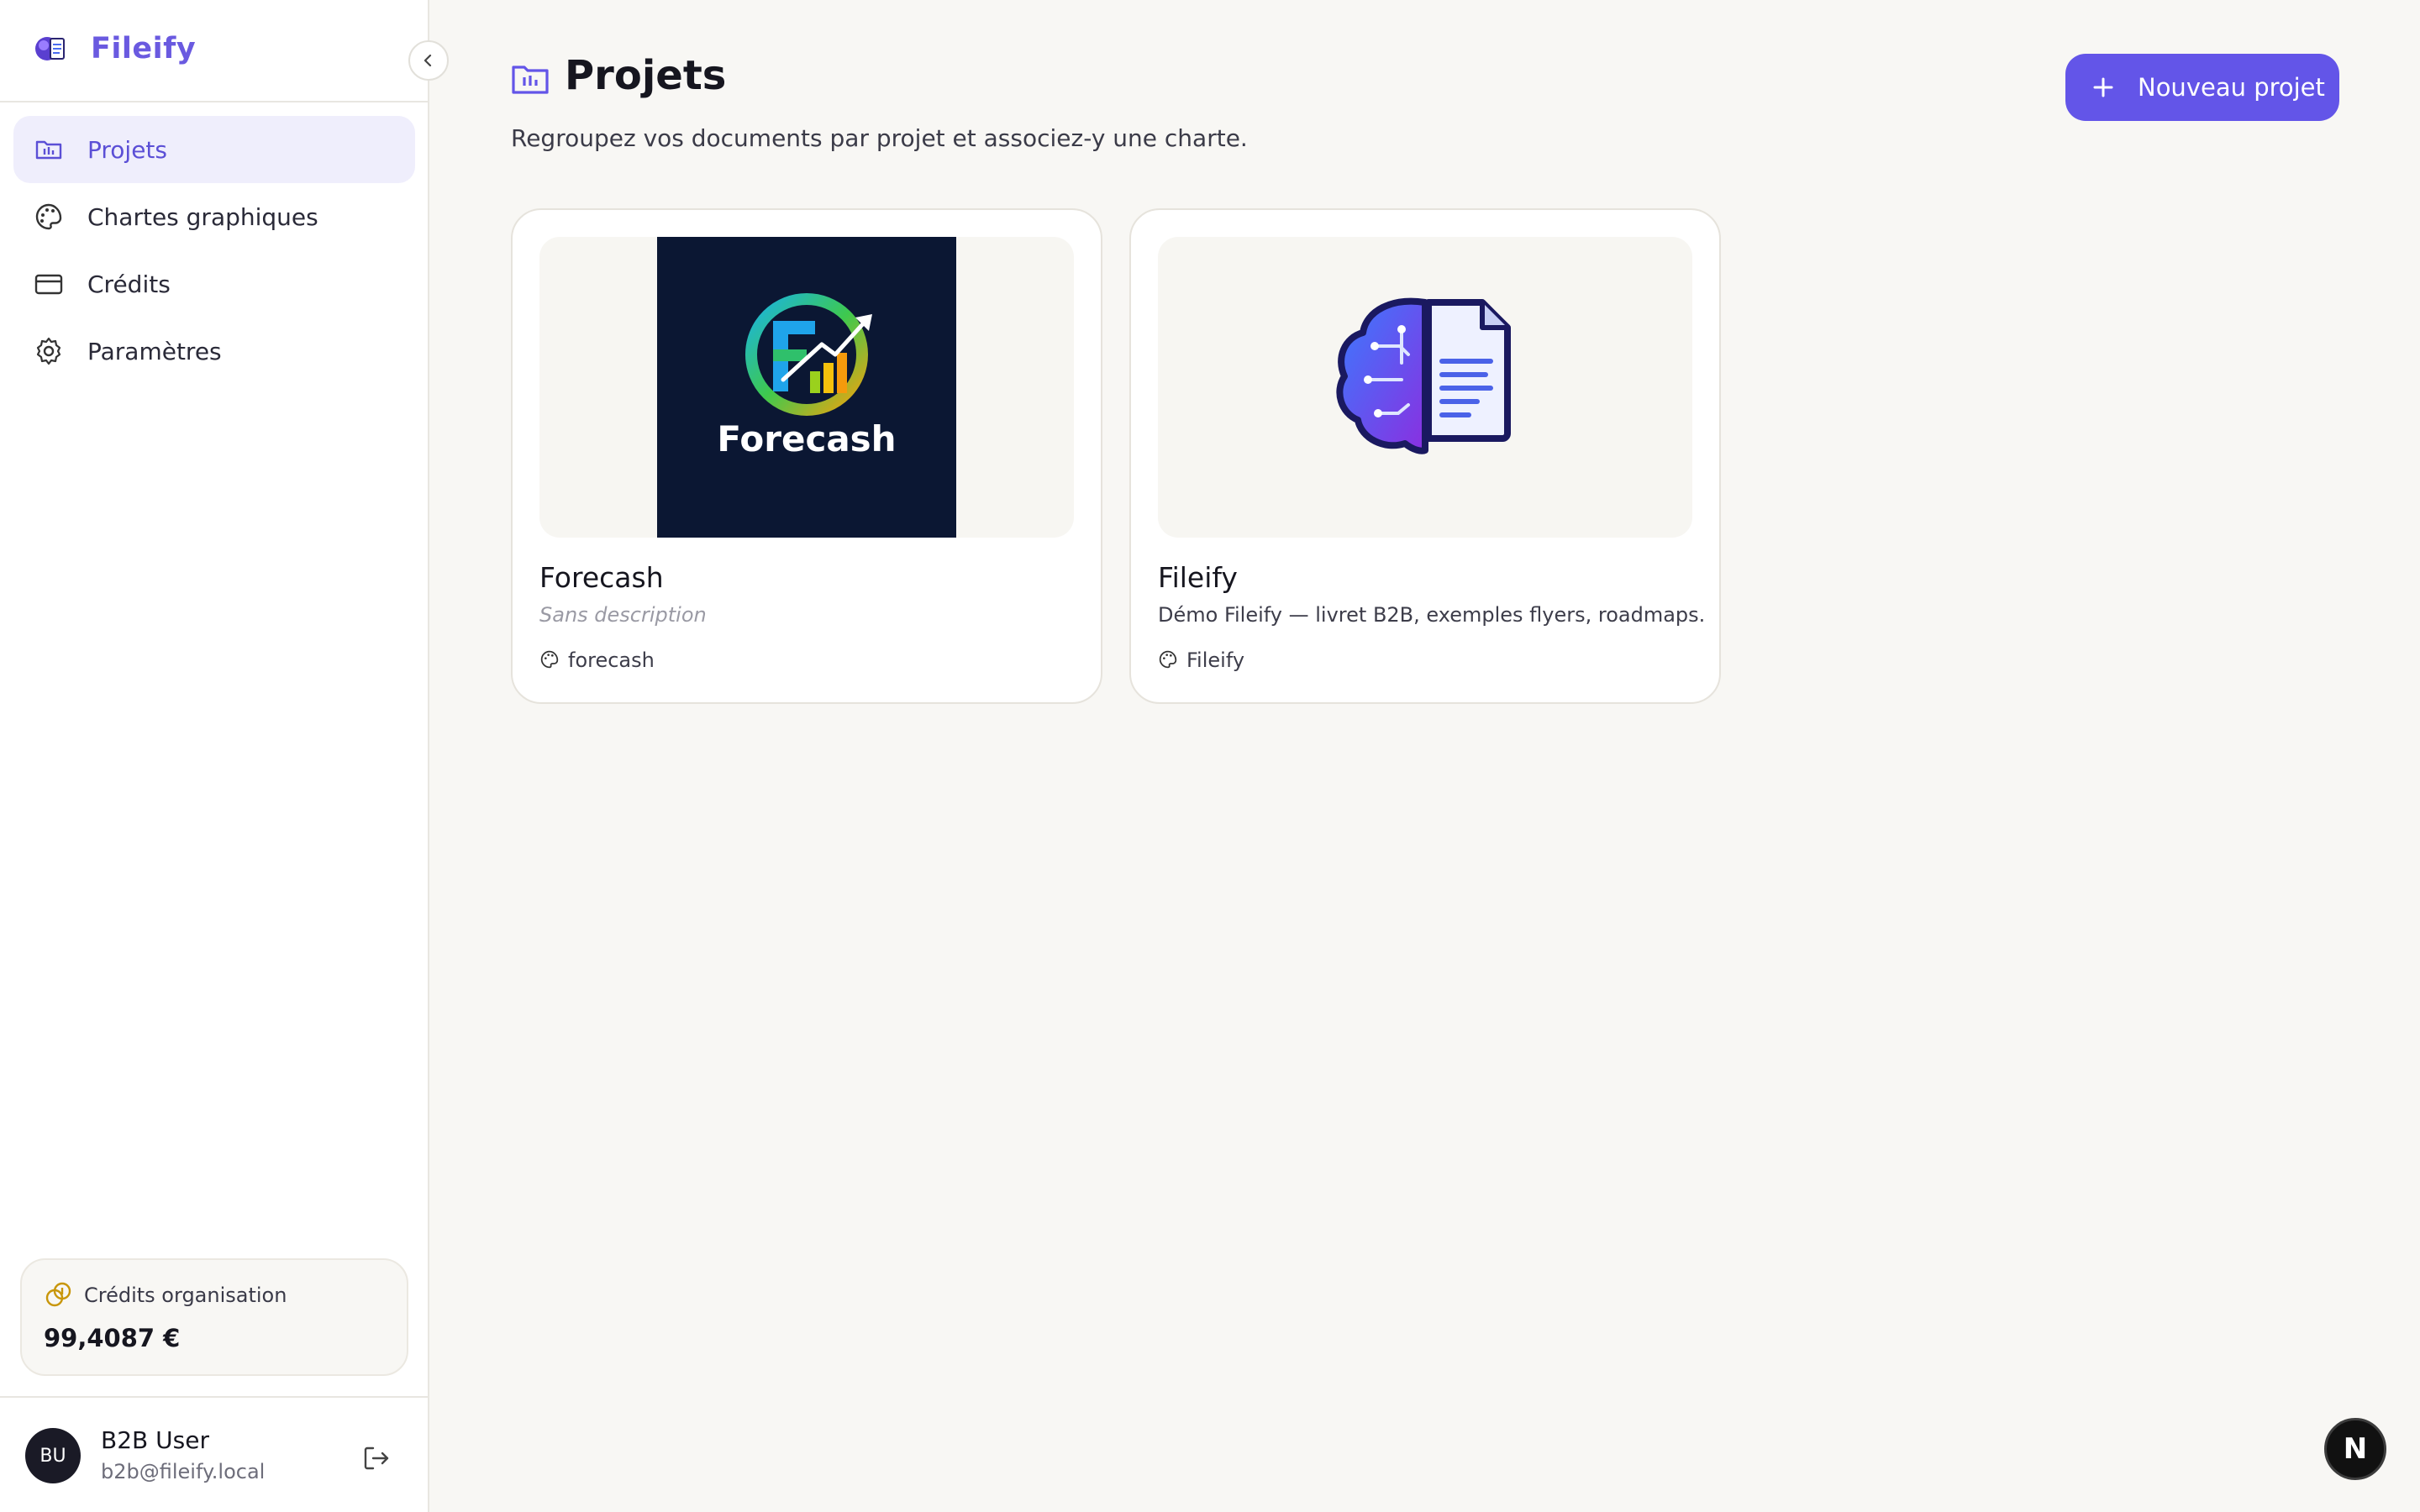 Image resolution: width=2420 pixels, height=1512 pixels. What do you see at coordinates (601, 577) in the screenshot?
I see `project-name: Forecash` at bounding box center [601, 577].